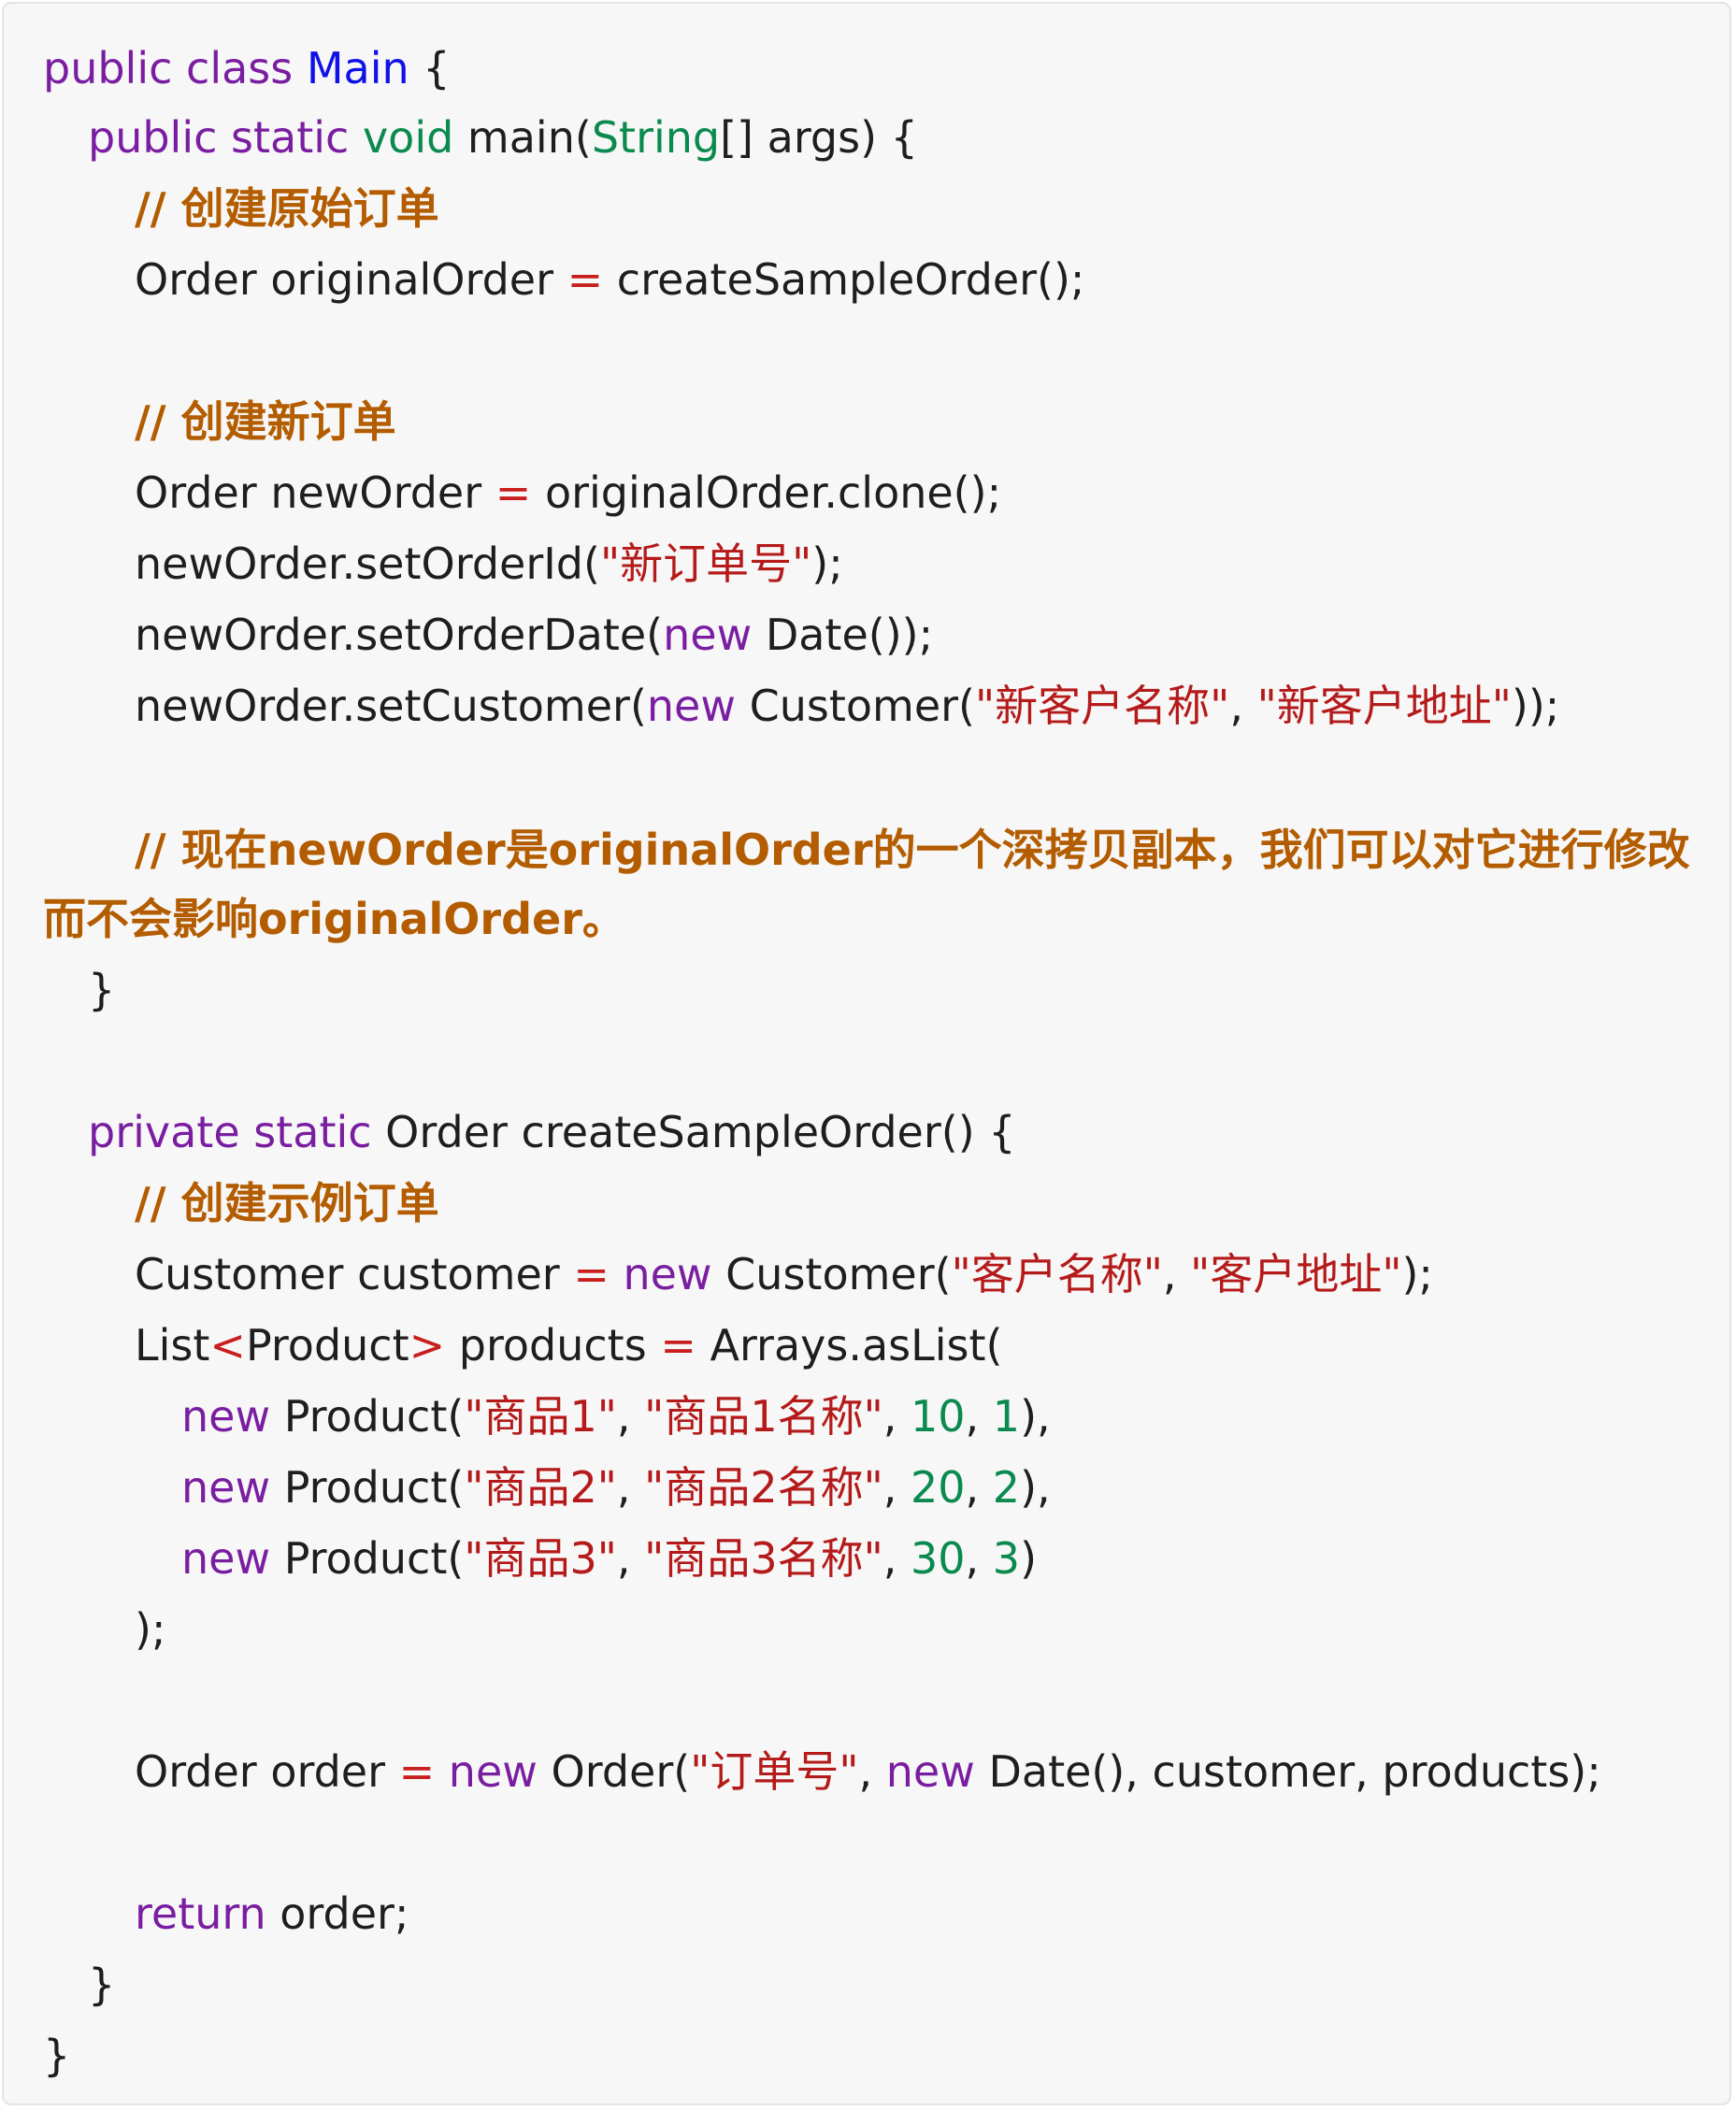 This screenshot has width=1736, height=2110. I want to click on class-name: Main, so click(357, 68).